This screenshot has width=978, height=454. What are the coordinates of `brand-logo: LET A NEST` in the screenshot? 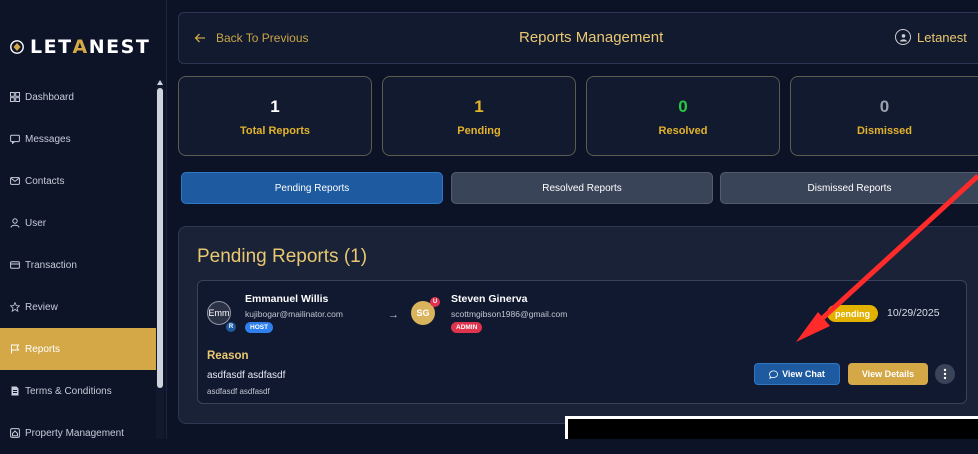 It's located at (80, 47).